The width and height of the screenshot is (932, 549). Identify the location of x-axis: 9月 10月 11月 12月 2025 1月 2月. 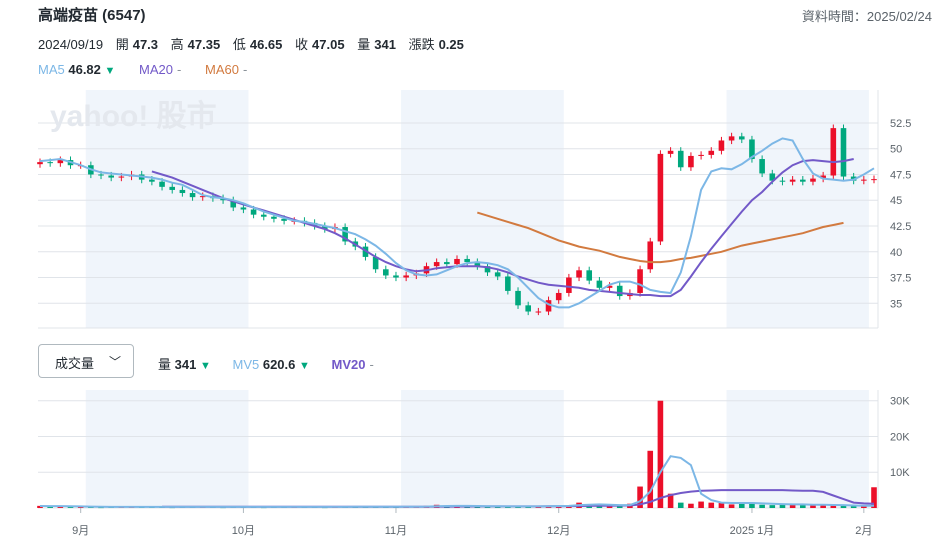
(472, 522).